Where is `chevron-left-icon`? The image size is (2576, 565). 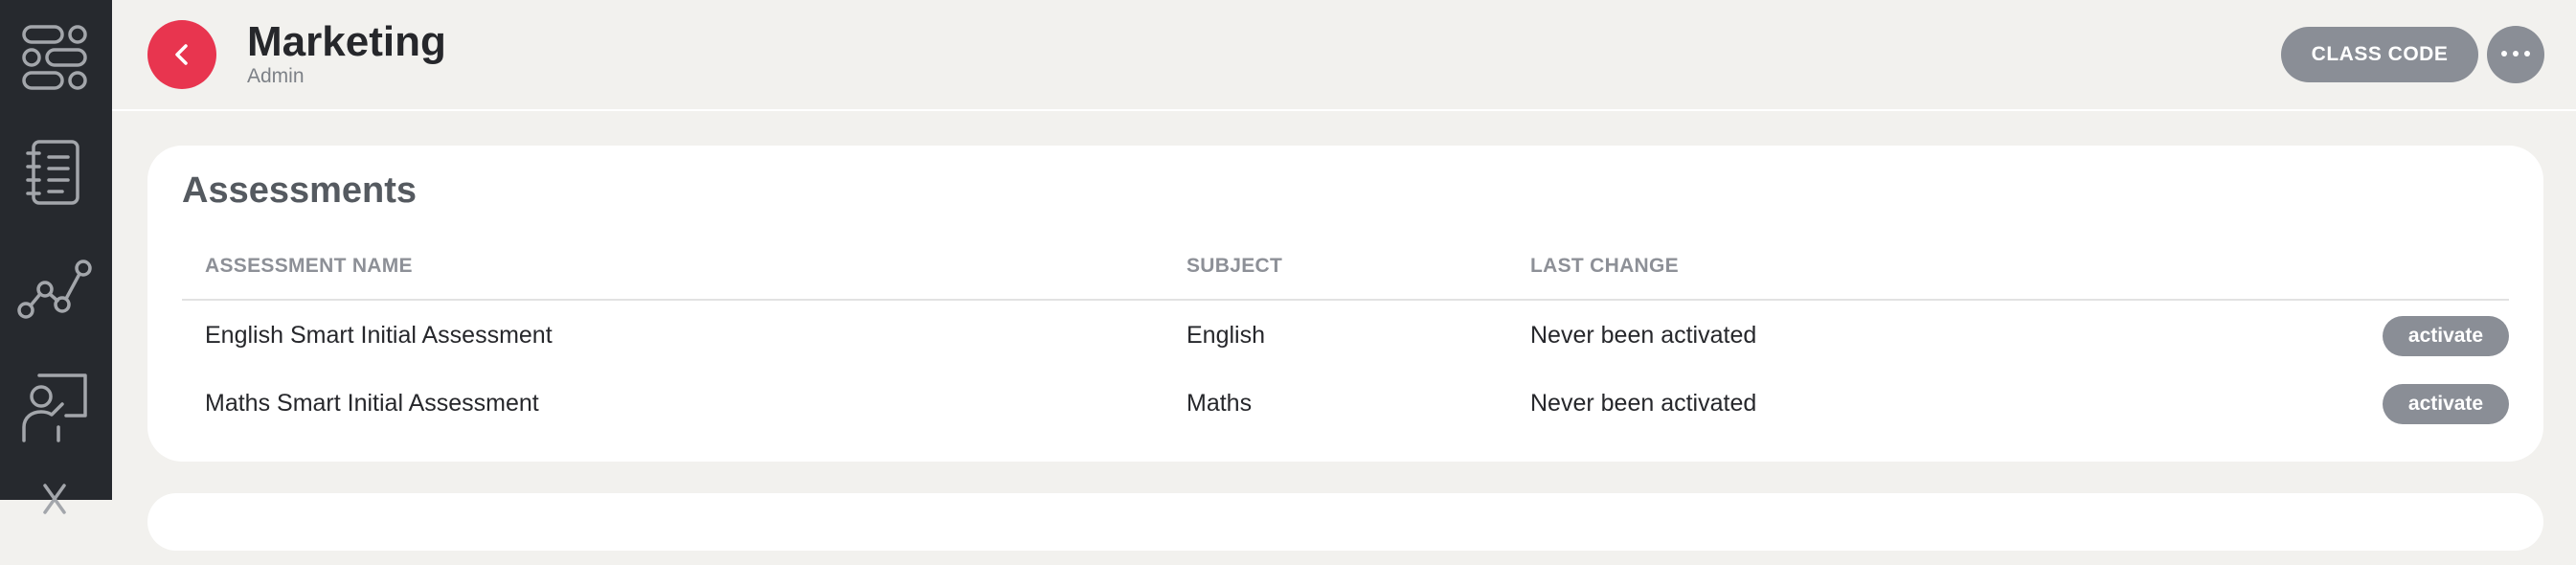 chevron-left-icon is located at coordinates (181, 54).